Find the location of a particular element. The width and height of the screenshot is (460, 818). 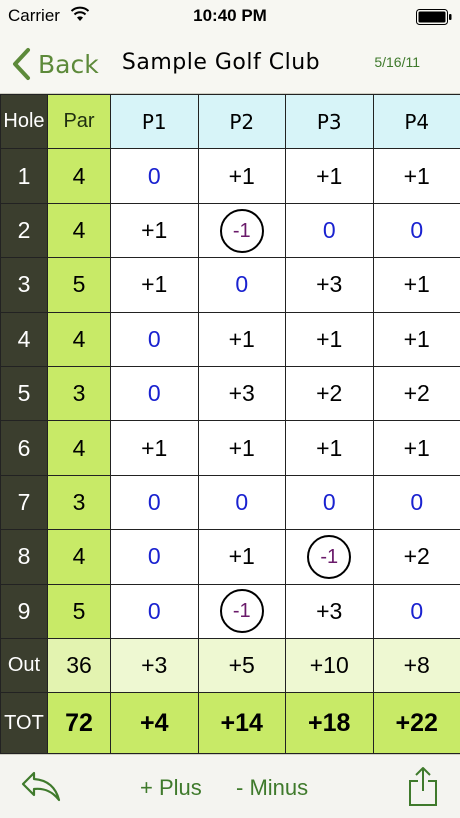

player-header-p1: P1 is located at coordinates (154, 121).